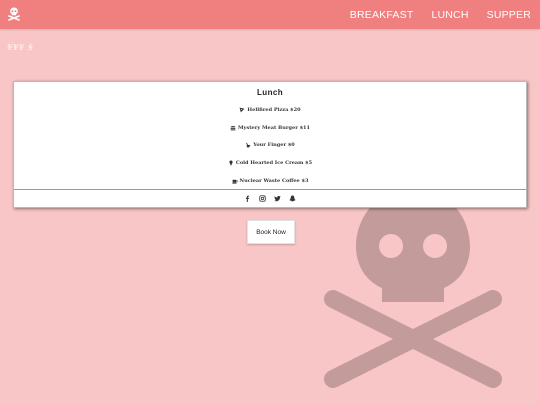 The height and width of the screenshot is (405, 540). What do you see at coordinates (270, 198) in the screenshot?
I see `social-links` at bounding box center [270, 198].